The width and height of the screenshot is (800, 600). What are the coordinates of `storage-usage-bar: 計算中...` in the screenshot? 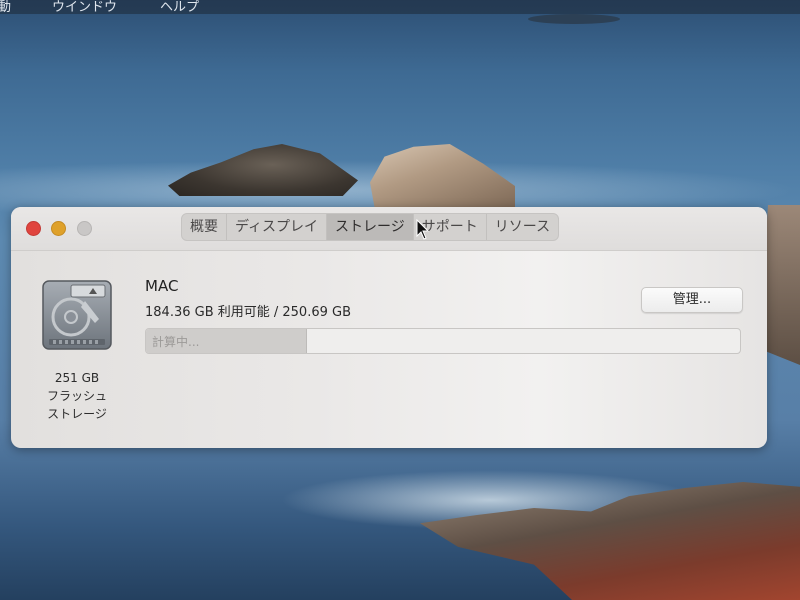 It's located at (443, 341).